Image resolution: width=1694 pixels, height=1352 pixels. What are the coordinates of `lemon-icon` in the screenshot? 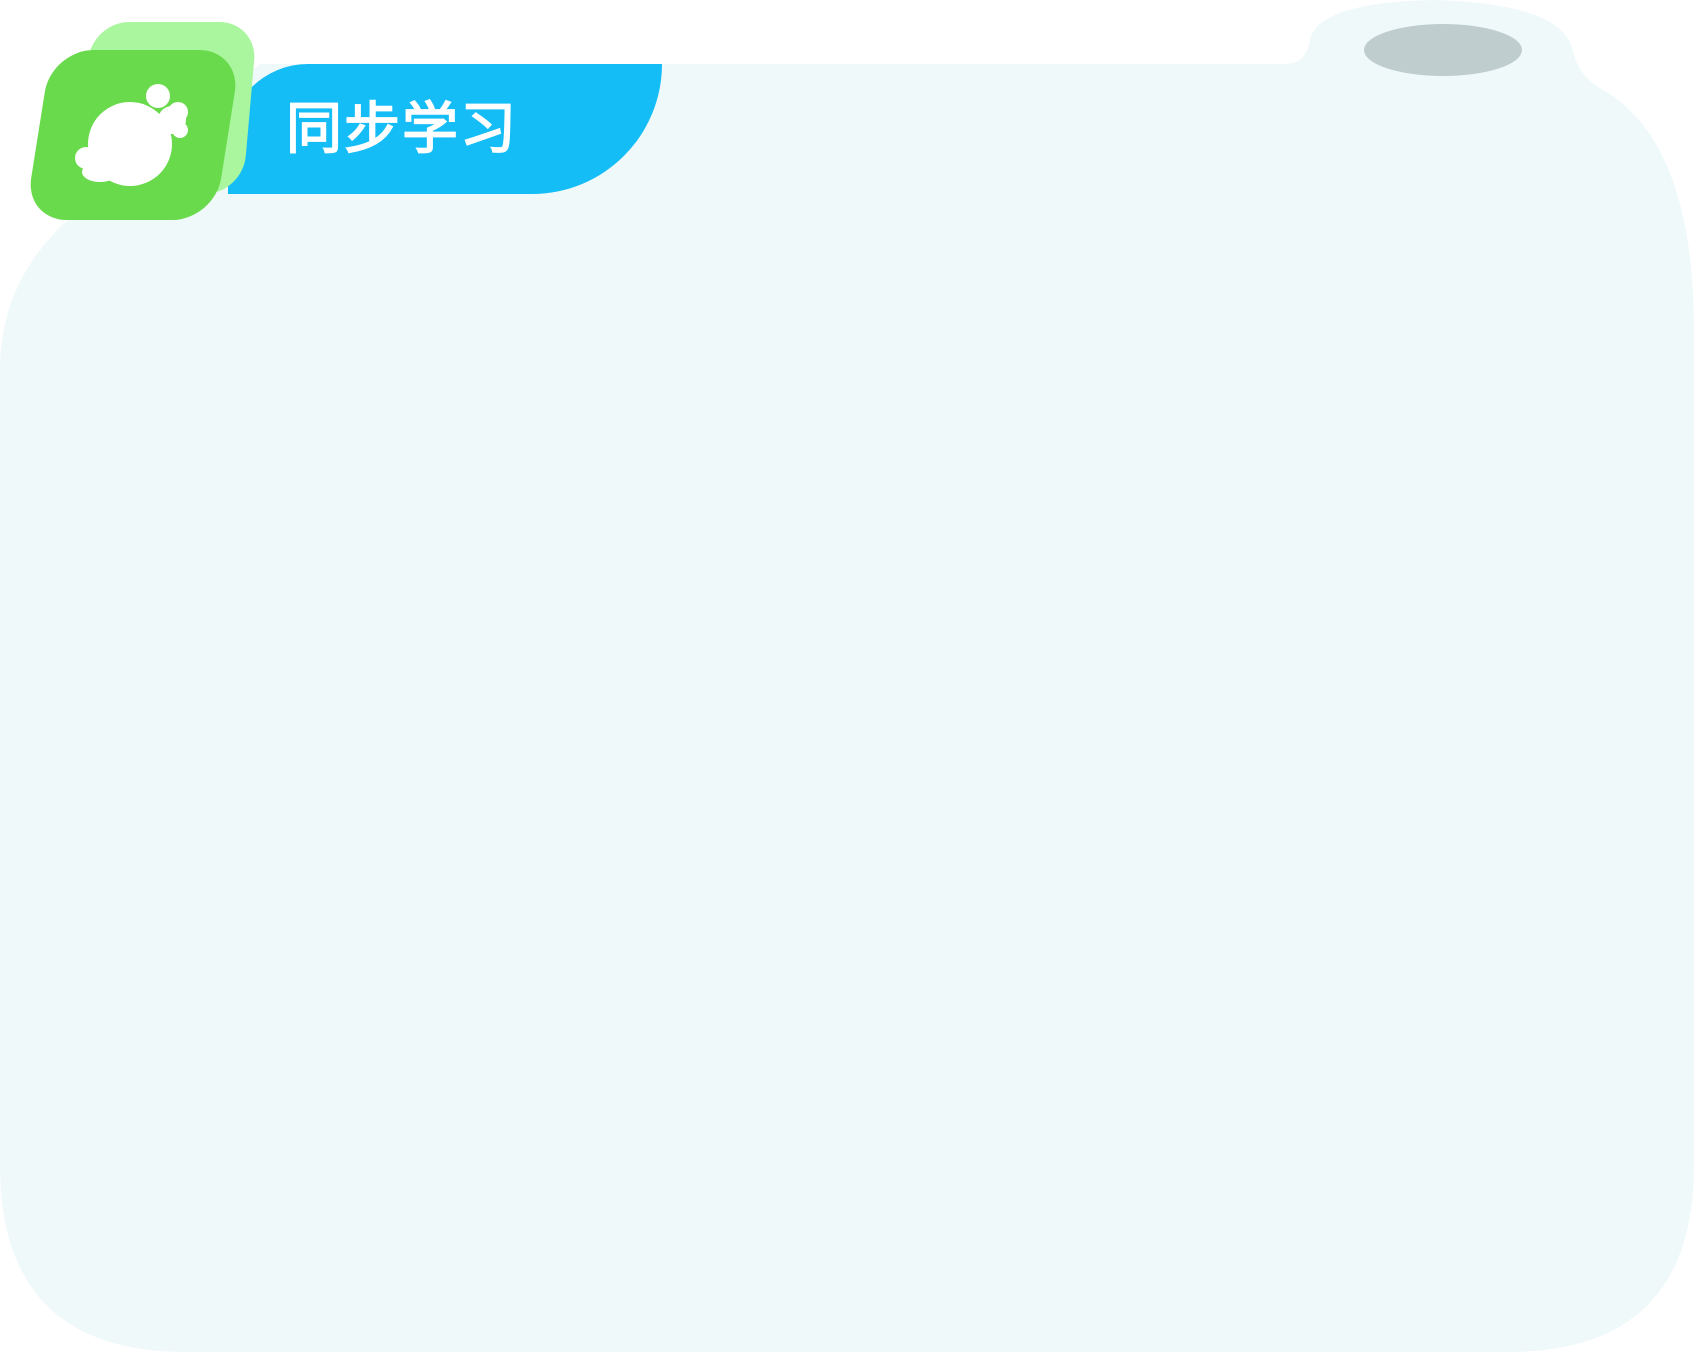 It's located at (131, 135).